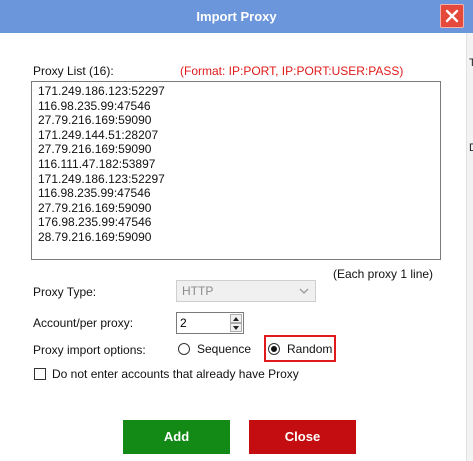 This screenshot has width=473, height=461. I want to click on window-title: Import Proxy, so click(236, 16).